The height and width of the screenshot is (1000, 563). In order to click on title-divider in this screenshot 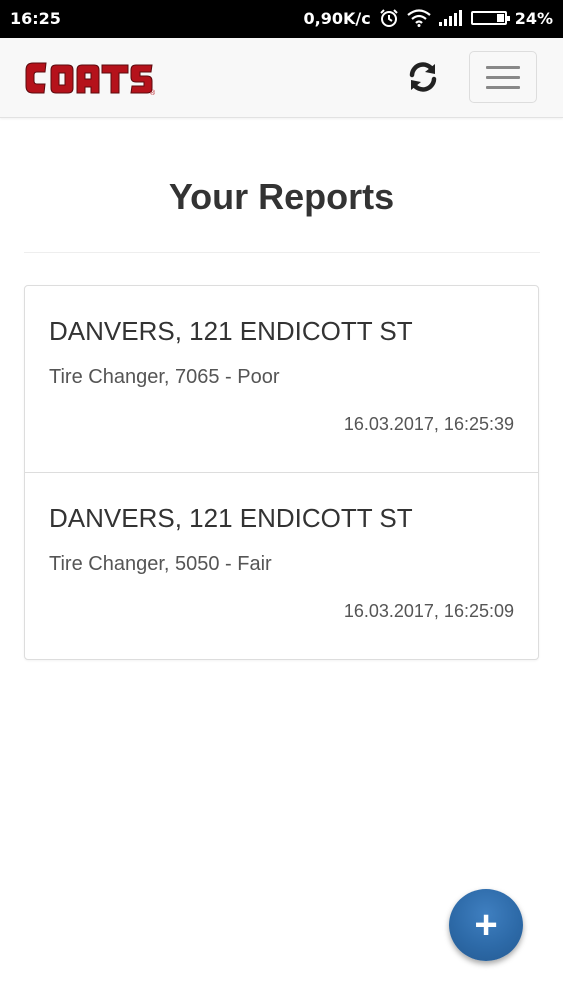, I will do `click(282, 252)`.